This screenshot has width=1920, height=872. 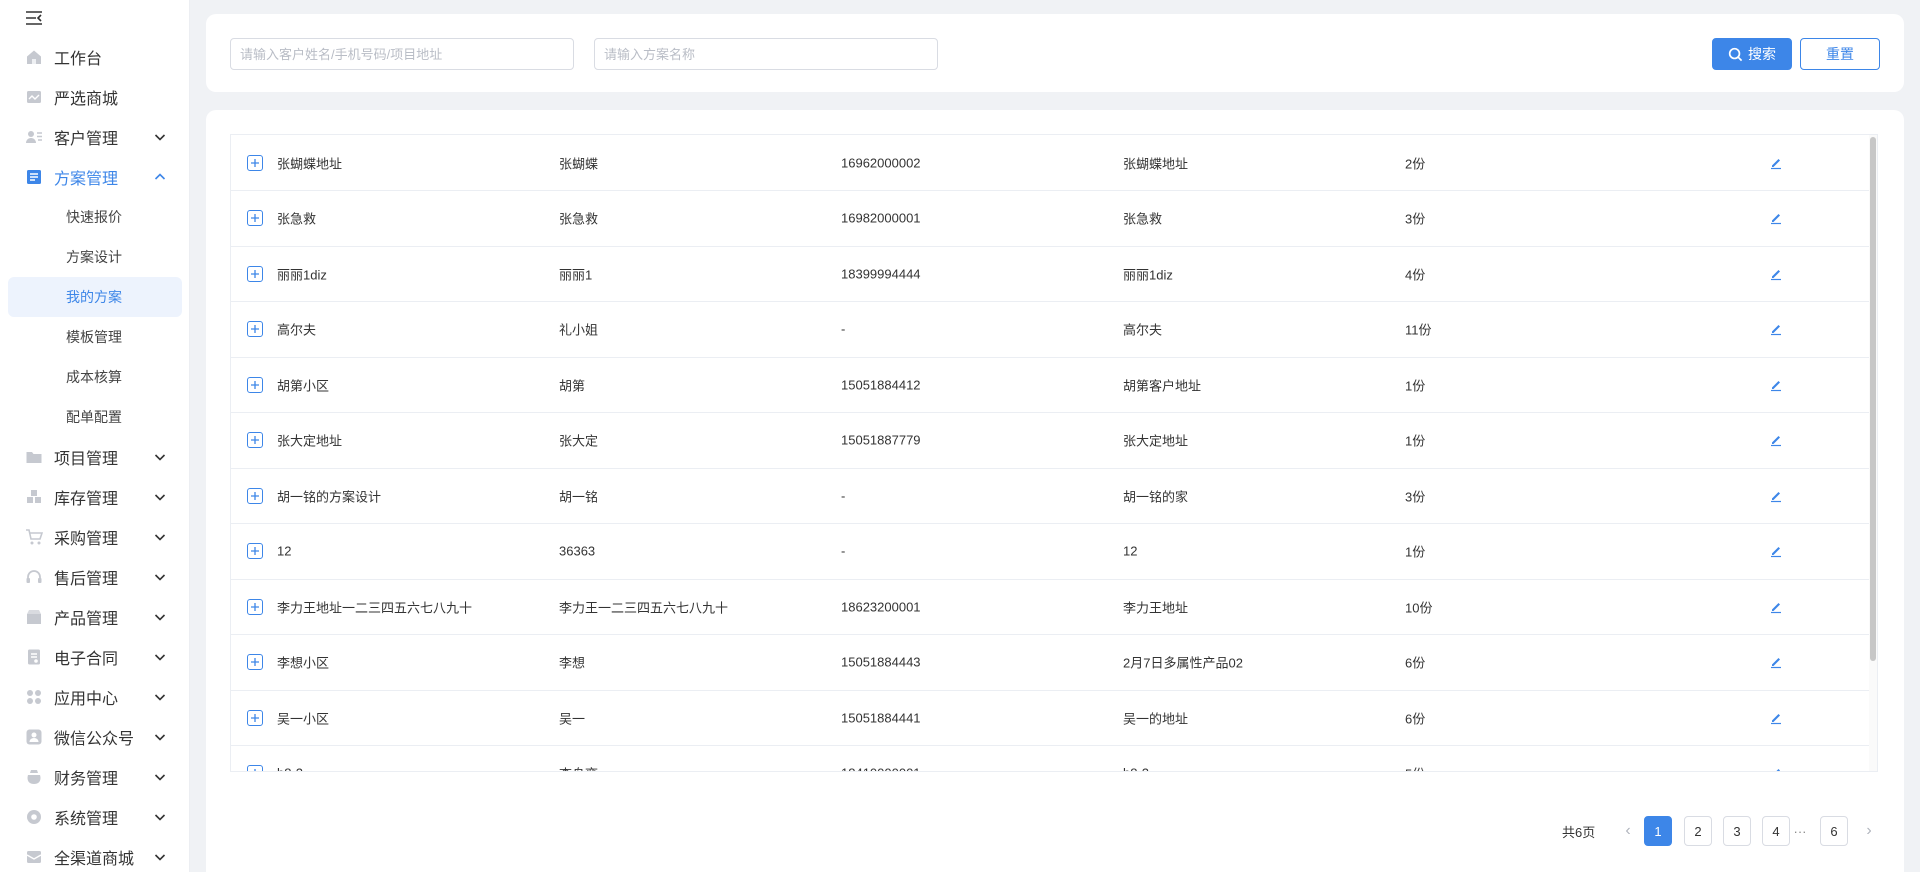 What do you see at coordinates (34, 857) in the screenshot?
I see `store-icon` at bounding box center [34, 857].